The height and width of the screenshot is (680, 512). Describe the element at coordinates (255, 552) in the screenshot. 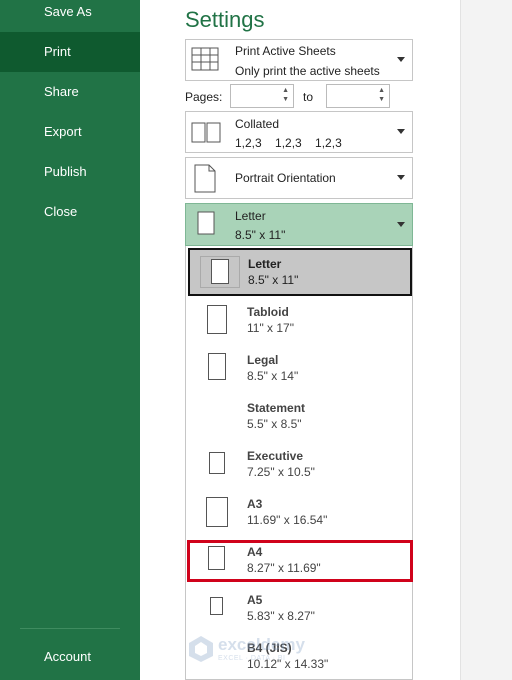

I see `paper-name: A4` at that location.